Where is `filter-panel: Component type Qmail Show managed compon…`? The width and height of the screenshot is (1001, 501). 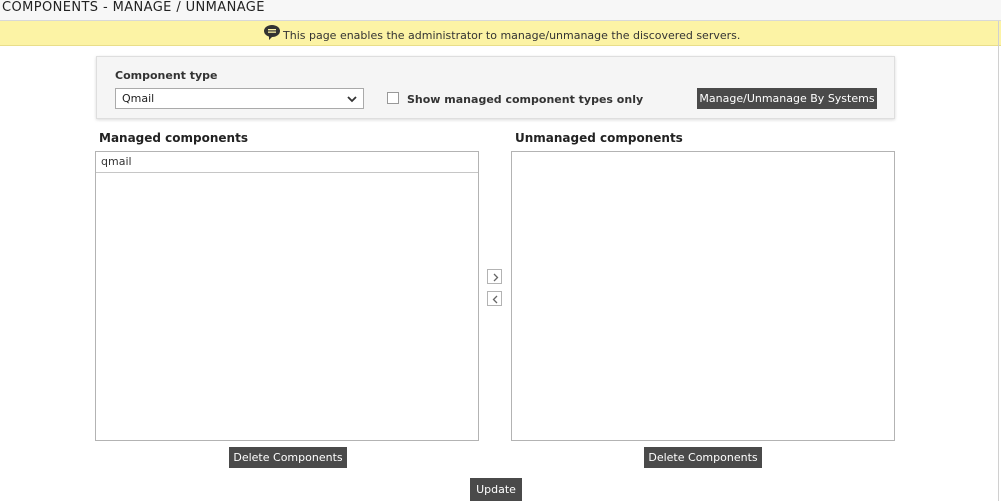 filter-panel: Component type Qmail Show managed compon… is located at coordinates (495, 87).